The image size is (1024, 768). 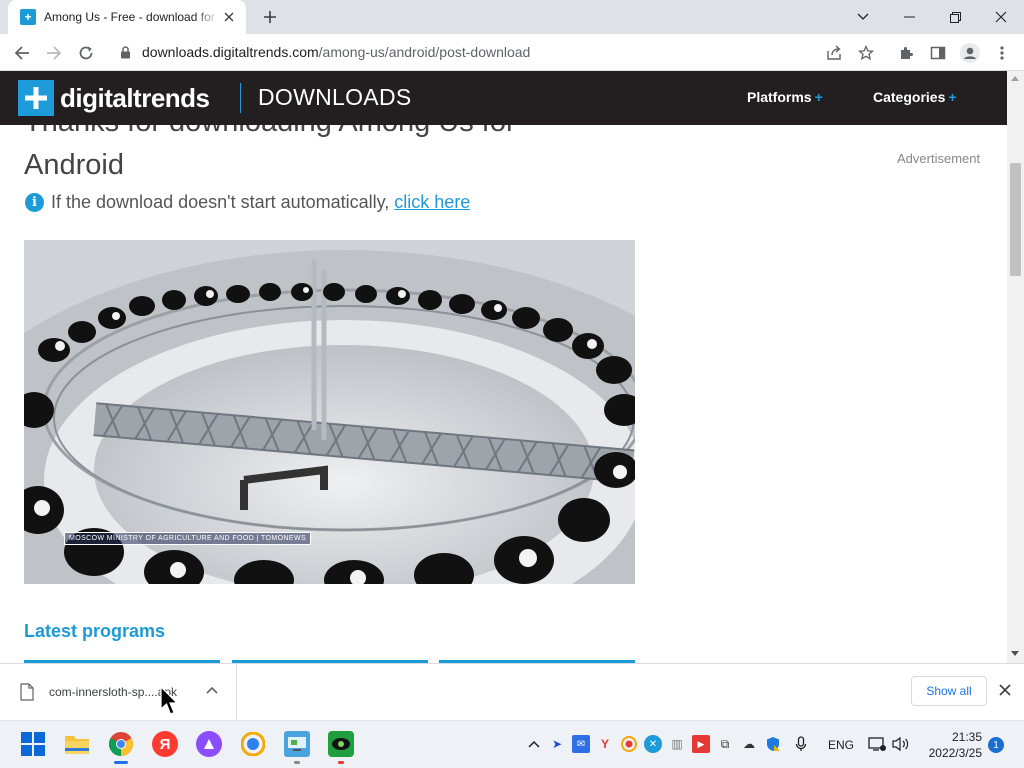 I want to click on tray-arrow-app-icon: ➤, so click(x=557, y=744).